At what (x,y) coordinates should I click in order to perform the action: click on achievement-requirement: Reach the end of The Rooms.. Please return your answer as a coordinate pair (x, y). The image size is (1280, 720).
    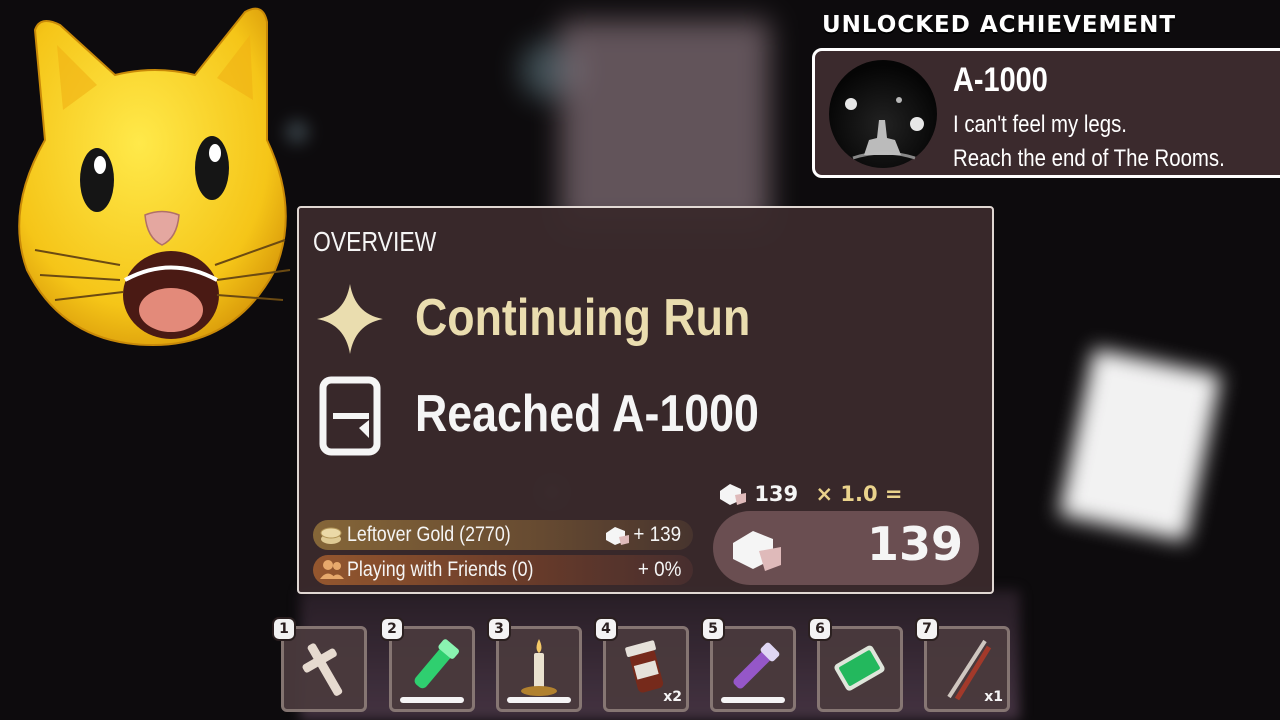
    Looking at the image, I should click on (1089, 158).